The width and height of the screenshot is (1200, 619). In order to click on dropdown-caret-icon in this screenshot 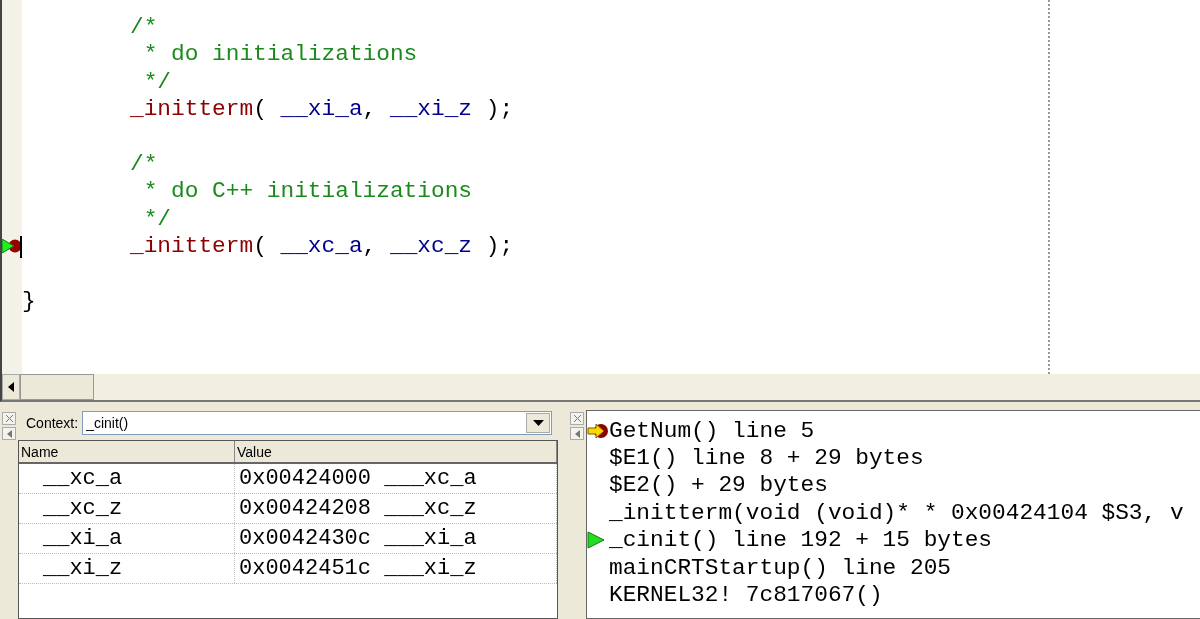, I will do `click(538, 423)`.